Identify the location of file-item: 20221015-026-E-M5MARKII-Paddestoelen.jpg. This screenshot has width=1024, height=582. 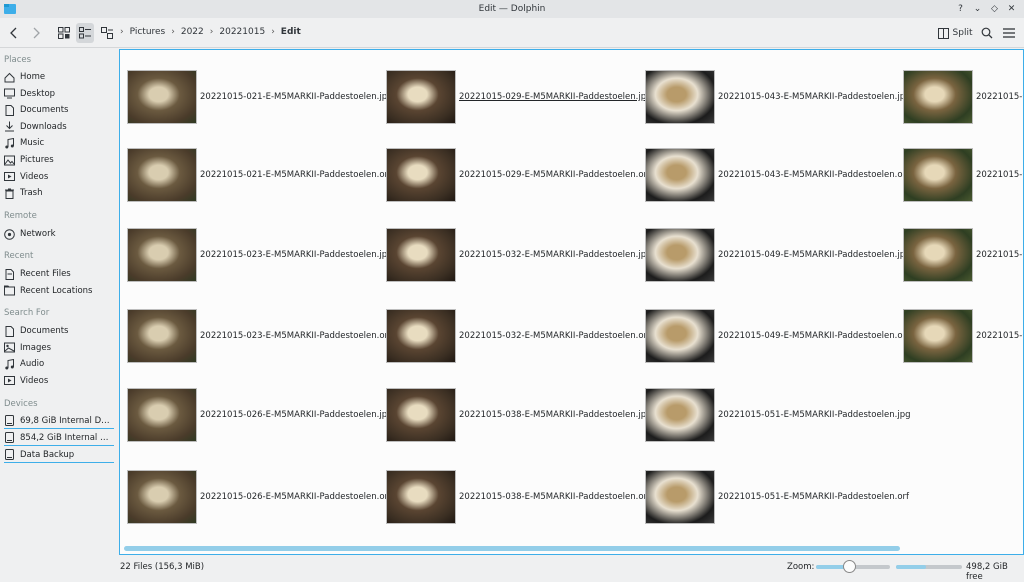
(260, 415).